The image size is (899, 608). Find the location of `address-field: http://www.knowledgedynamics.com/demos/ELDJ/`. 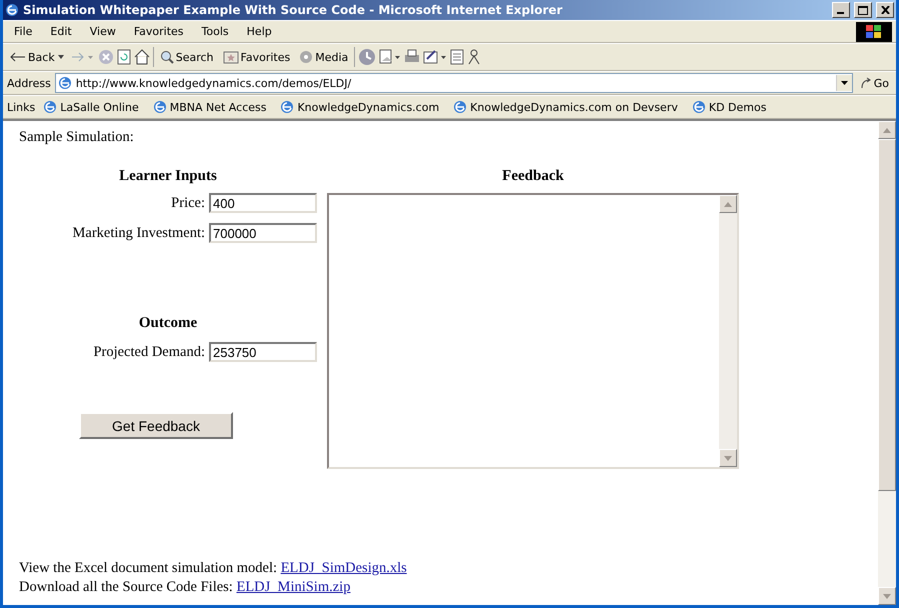

address-field: http://www.knowledgedynamics.com/demos/ELDJ/ is located at coordinates (453, 83).